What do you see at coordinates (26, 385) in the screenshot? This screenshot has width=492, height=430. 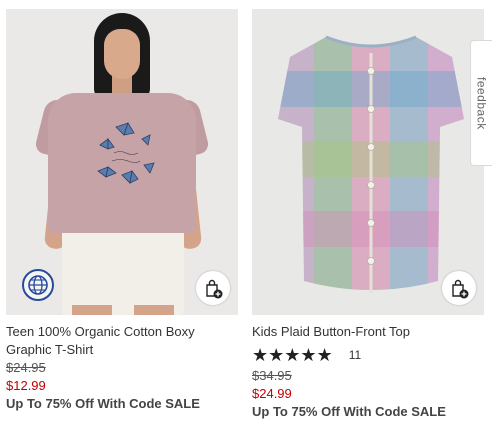 I see `sale-price: $12.99` at bounding box center [26, 385].